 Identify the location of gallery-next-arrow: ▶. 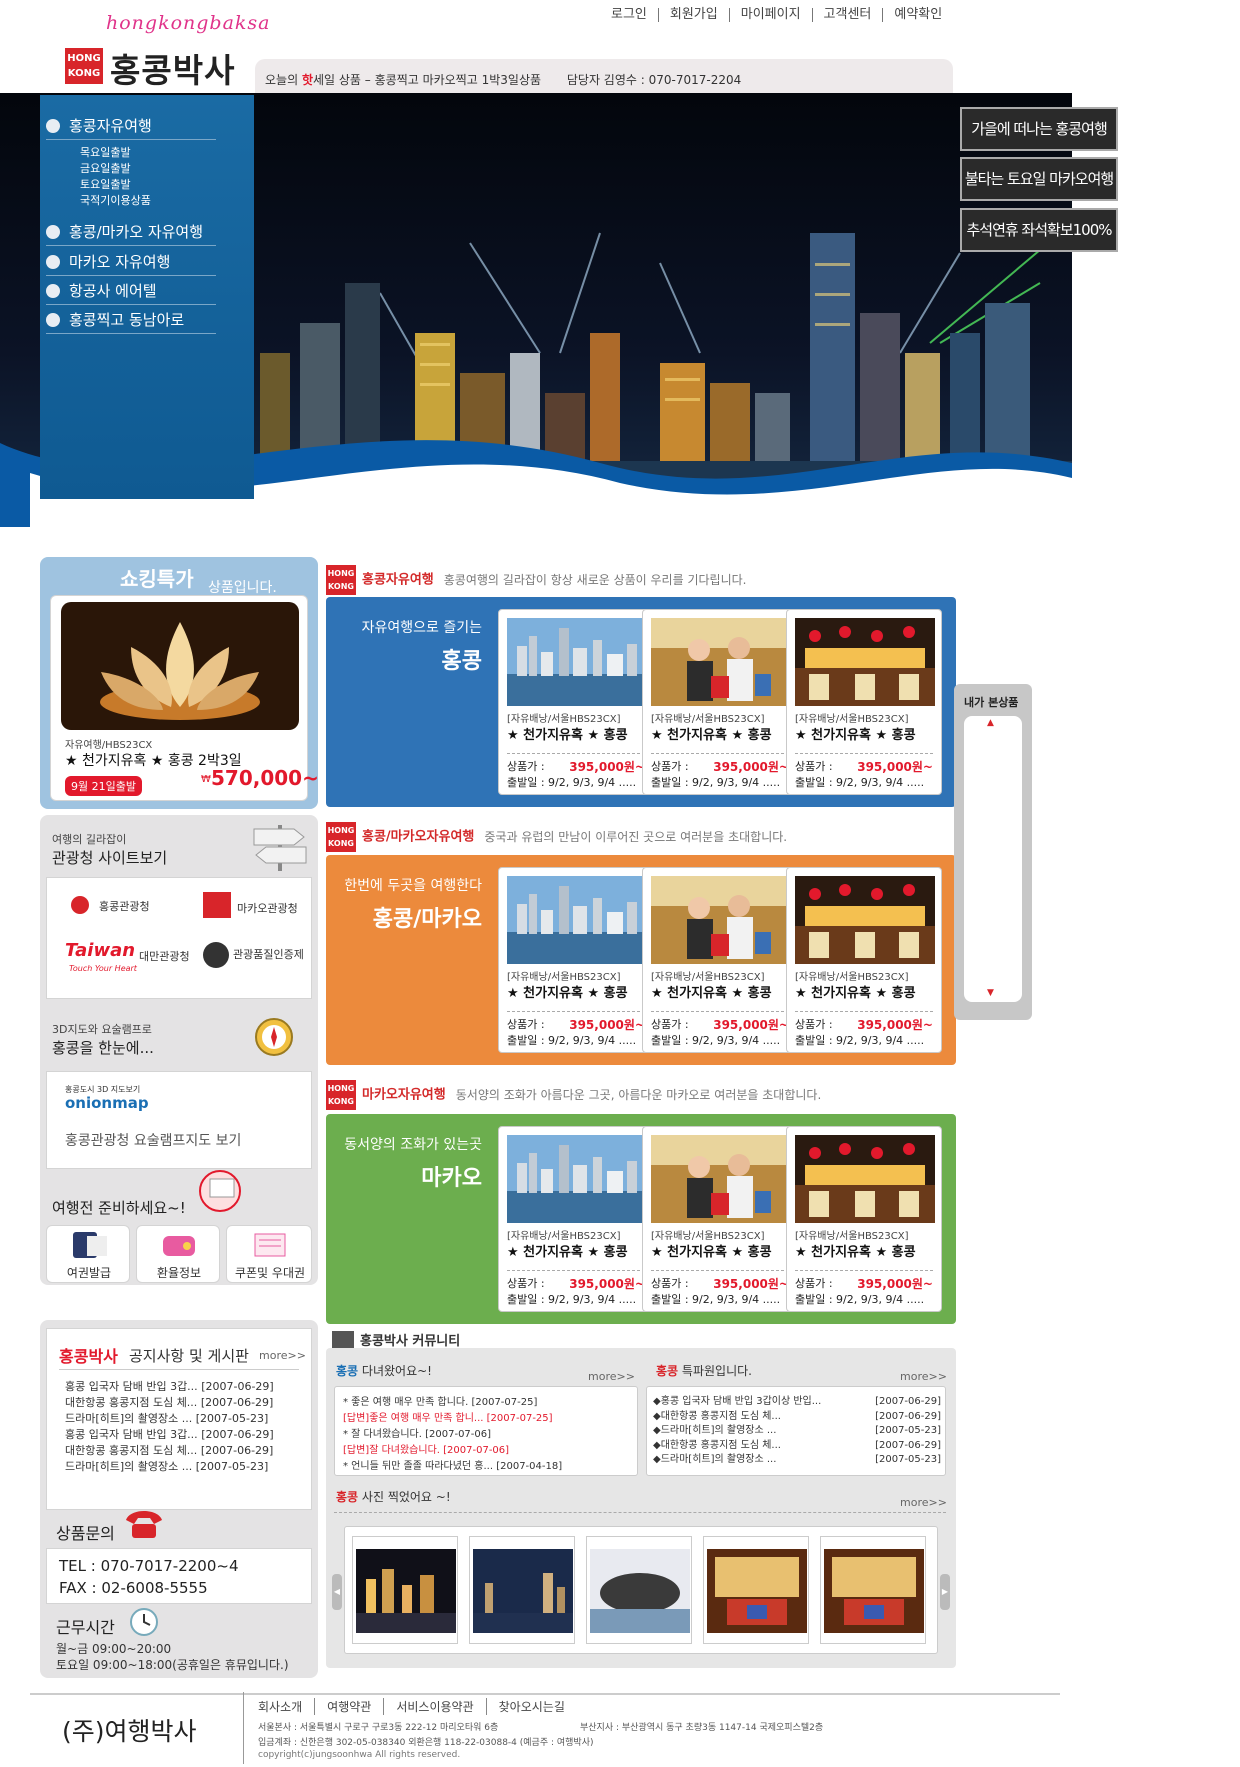
(945, 1592).